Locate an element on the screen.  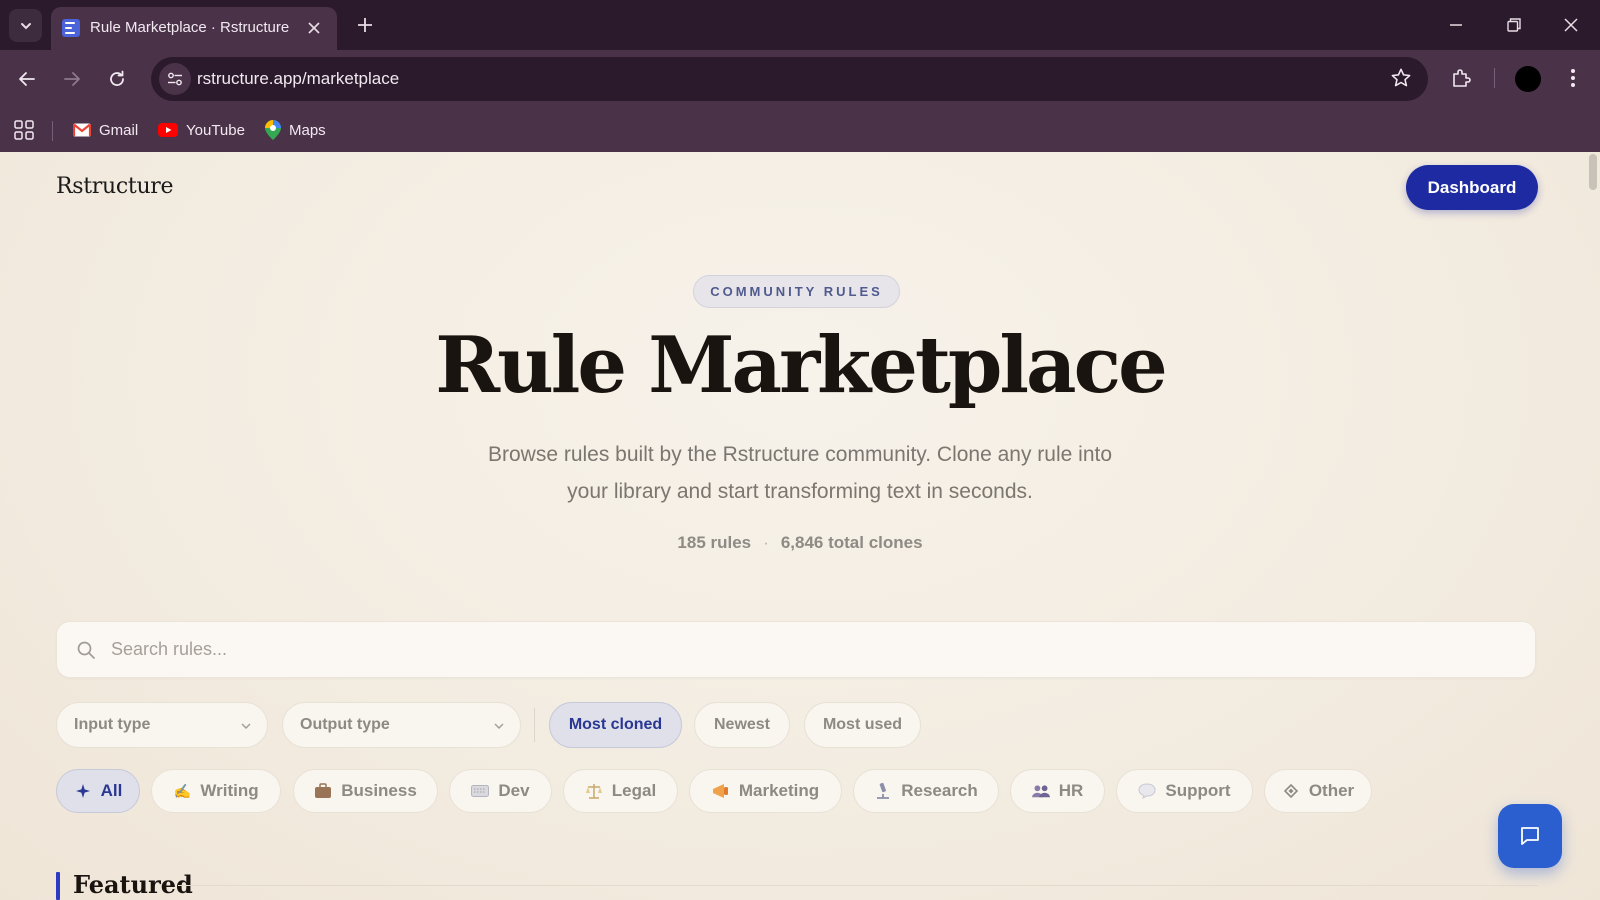
rules-count: 185 rules is located at coordinates (714, 542).